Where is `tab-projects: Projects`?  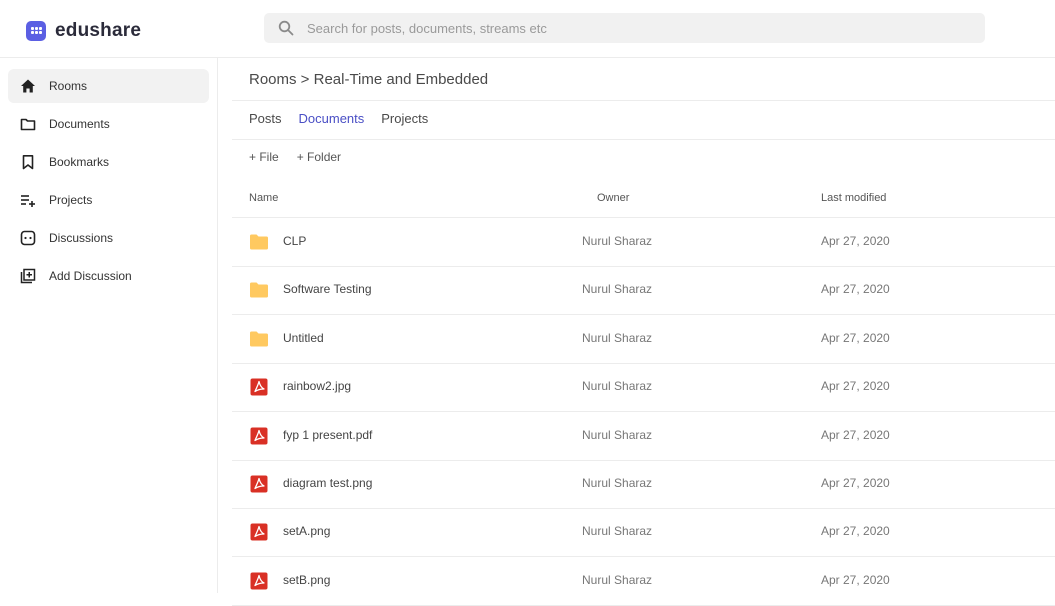 tab-projects: Projects is located at coordinates (404, 118).